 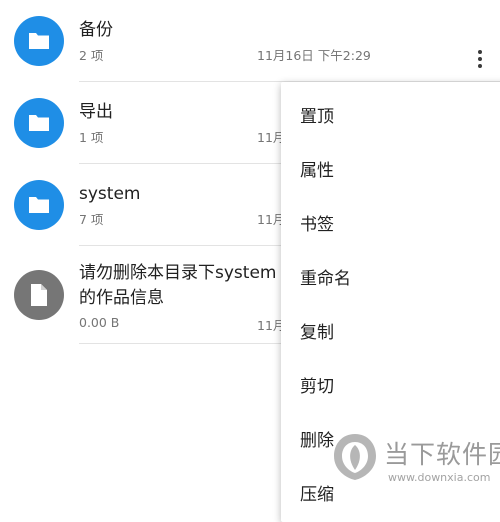 I want to click on menu-item-bookmark: 书签, so click(x=390, y=225).